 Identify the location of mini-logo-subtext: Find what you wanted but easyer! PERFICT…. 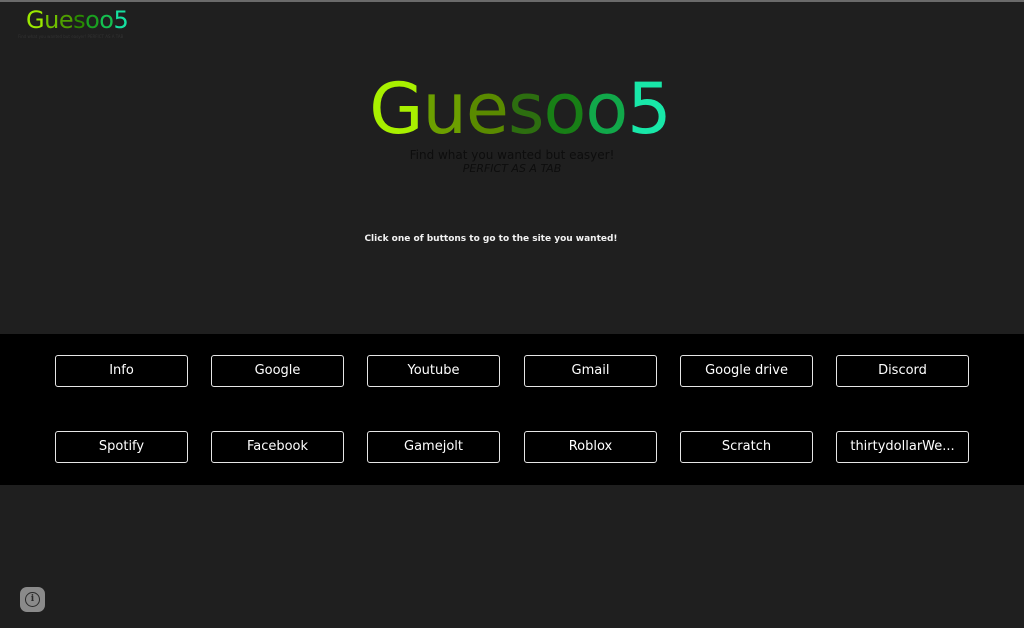
(71, 36).